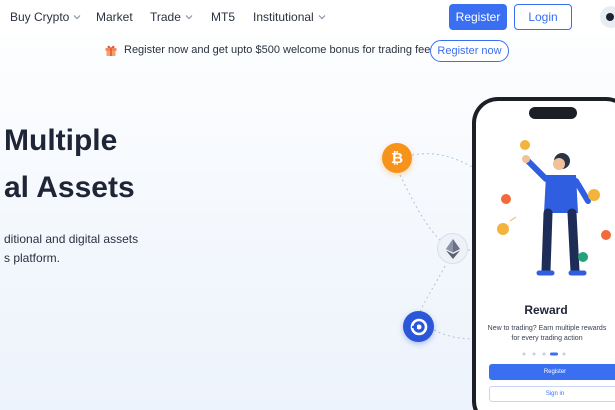 This screenshot has width=615, height=410. What do you see at coordinates (554, 208) in the screenshot?
I see `reward-illustration` at bounding box center [554, 208].